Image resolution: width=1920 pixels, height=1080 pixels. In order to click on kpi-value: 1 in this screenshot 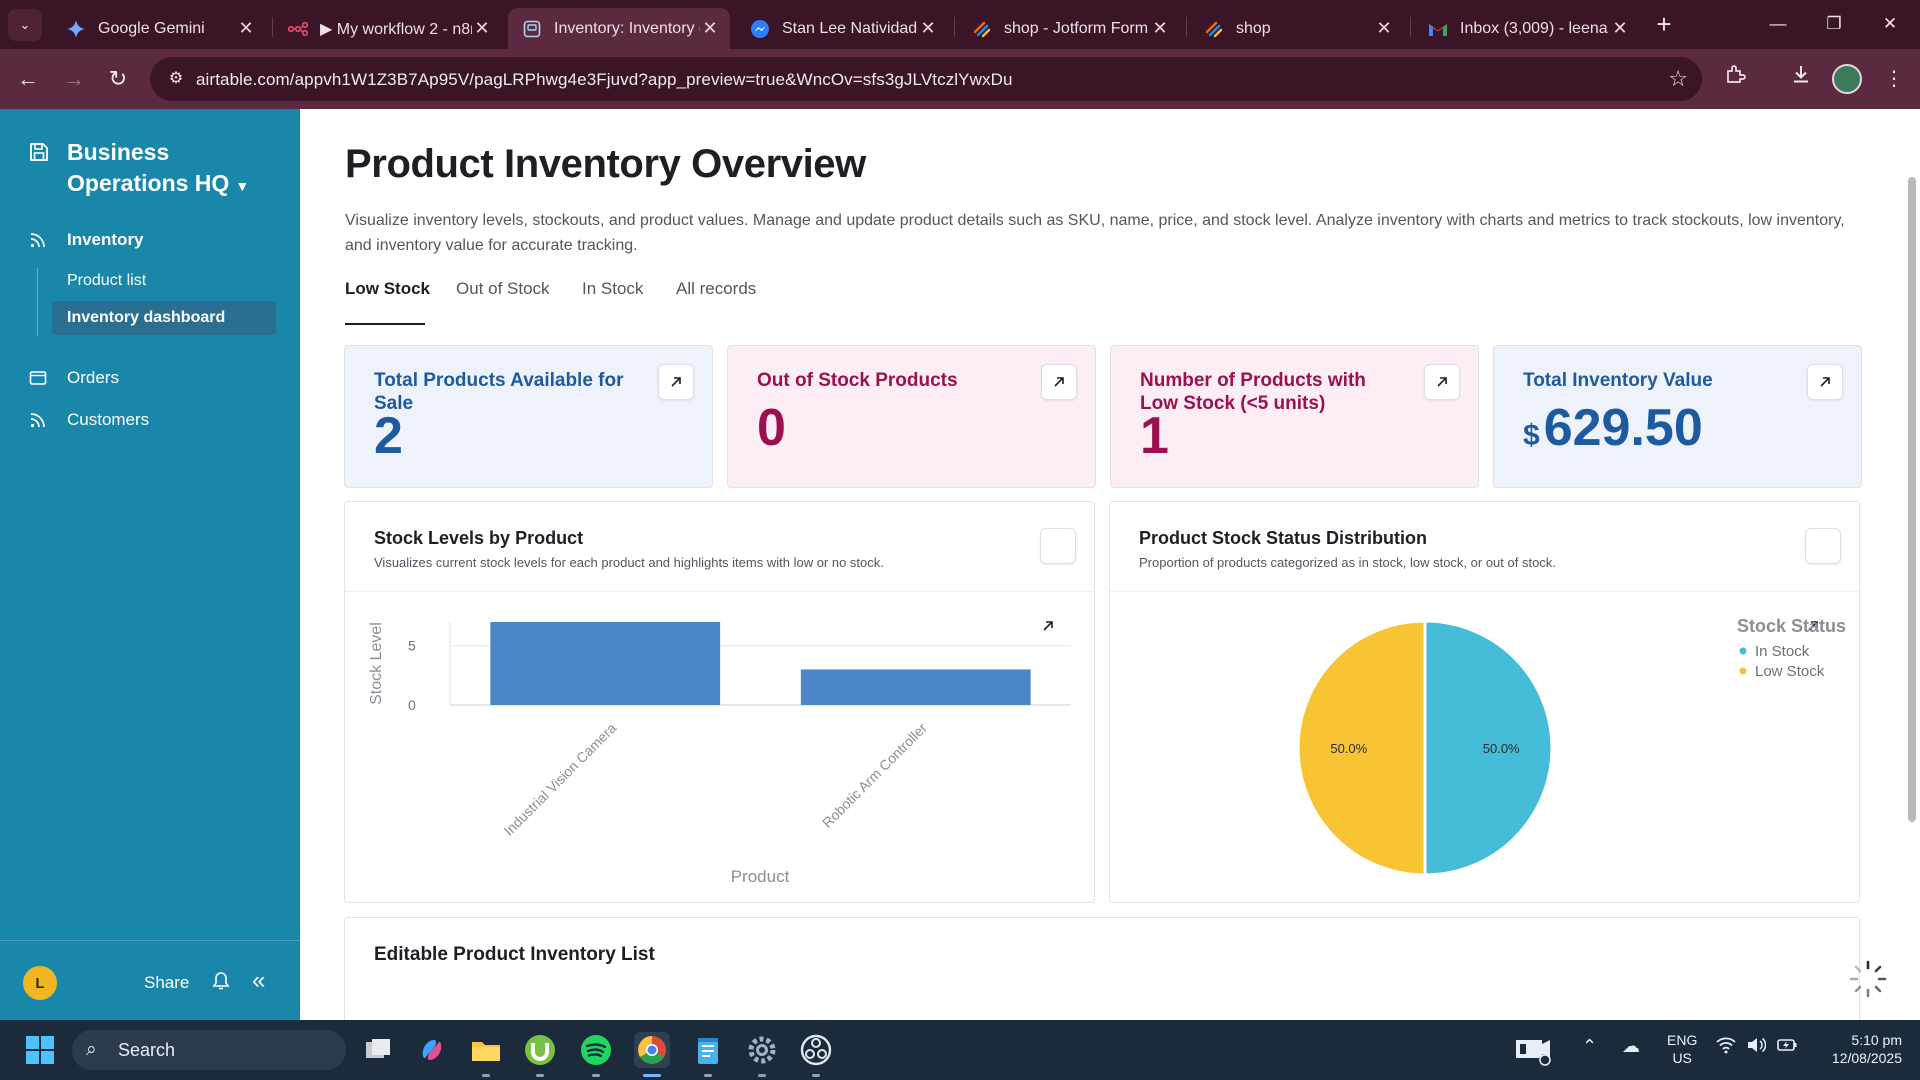, I will do `click(1154, 436)`.